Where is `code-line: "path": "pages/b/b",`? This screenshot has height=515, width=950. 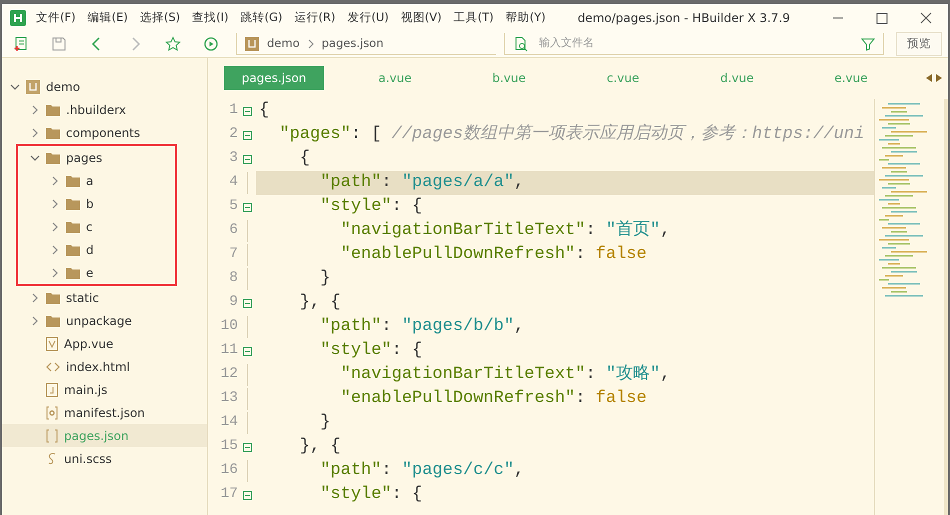 code-line: "path": "pages/b/b", is located at coordinates (422, 327).